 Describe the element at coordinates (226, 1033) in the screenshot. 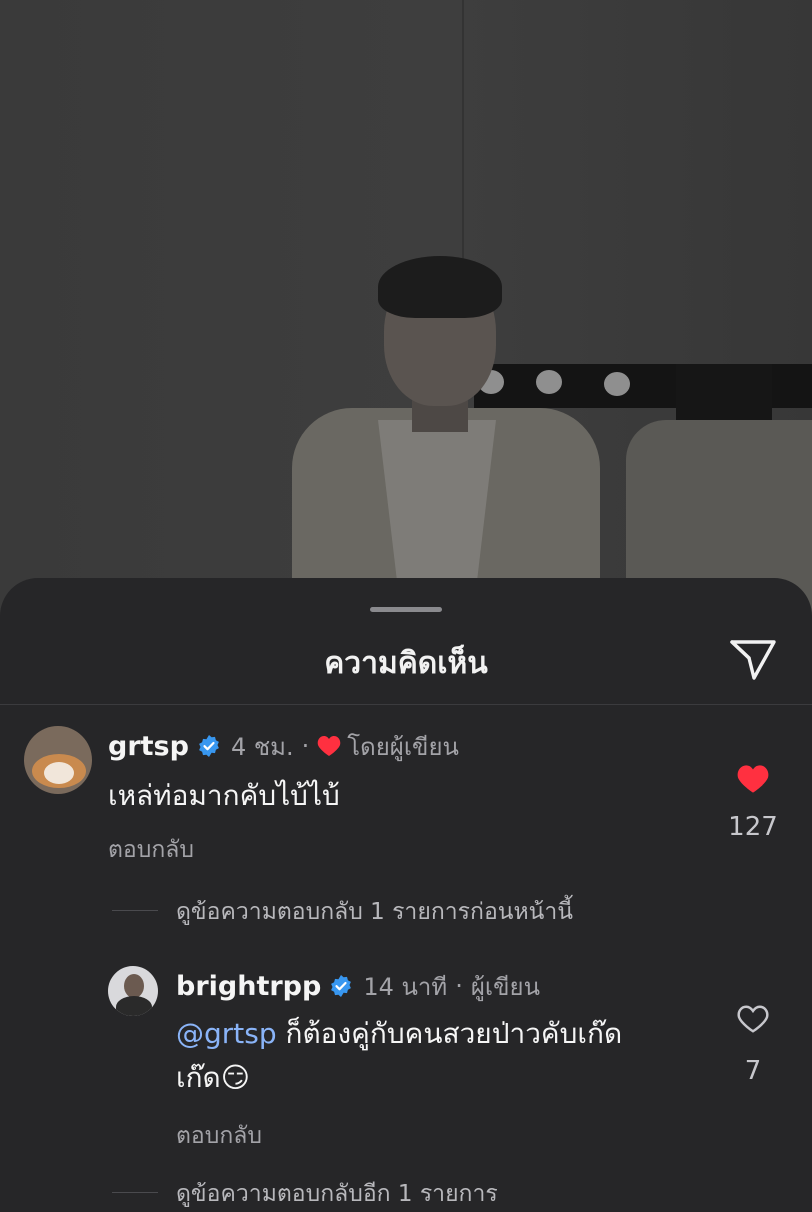

I see `mention-link: @grtsp` at that location.